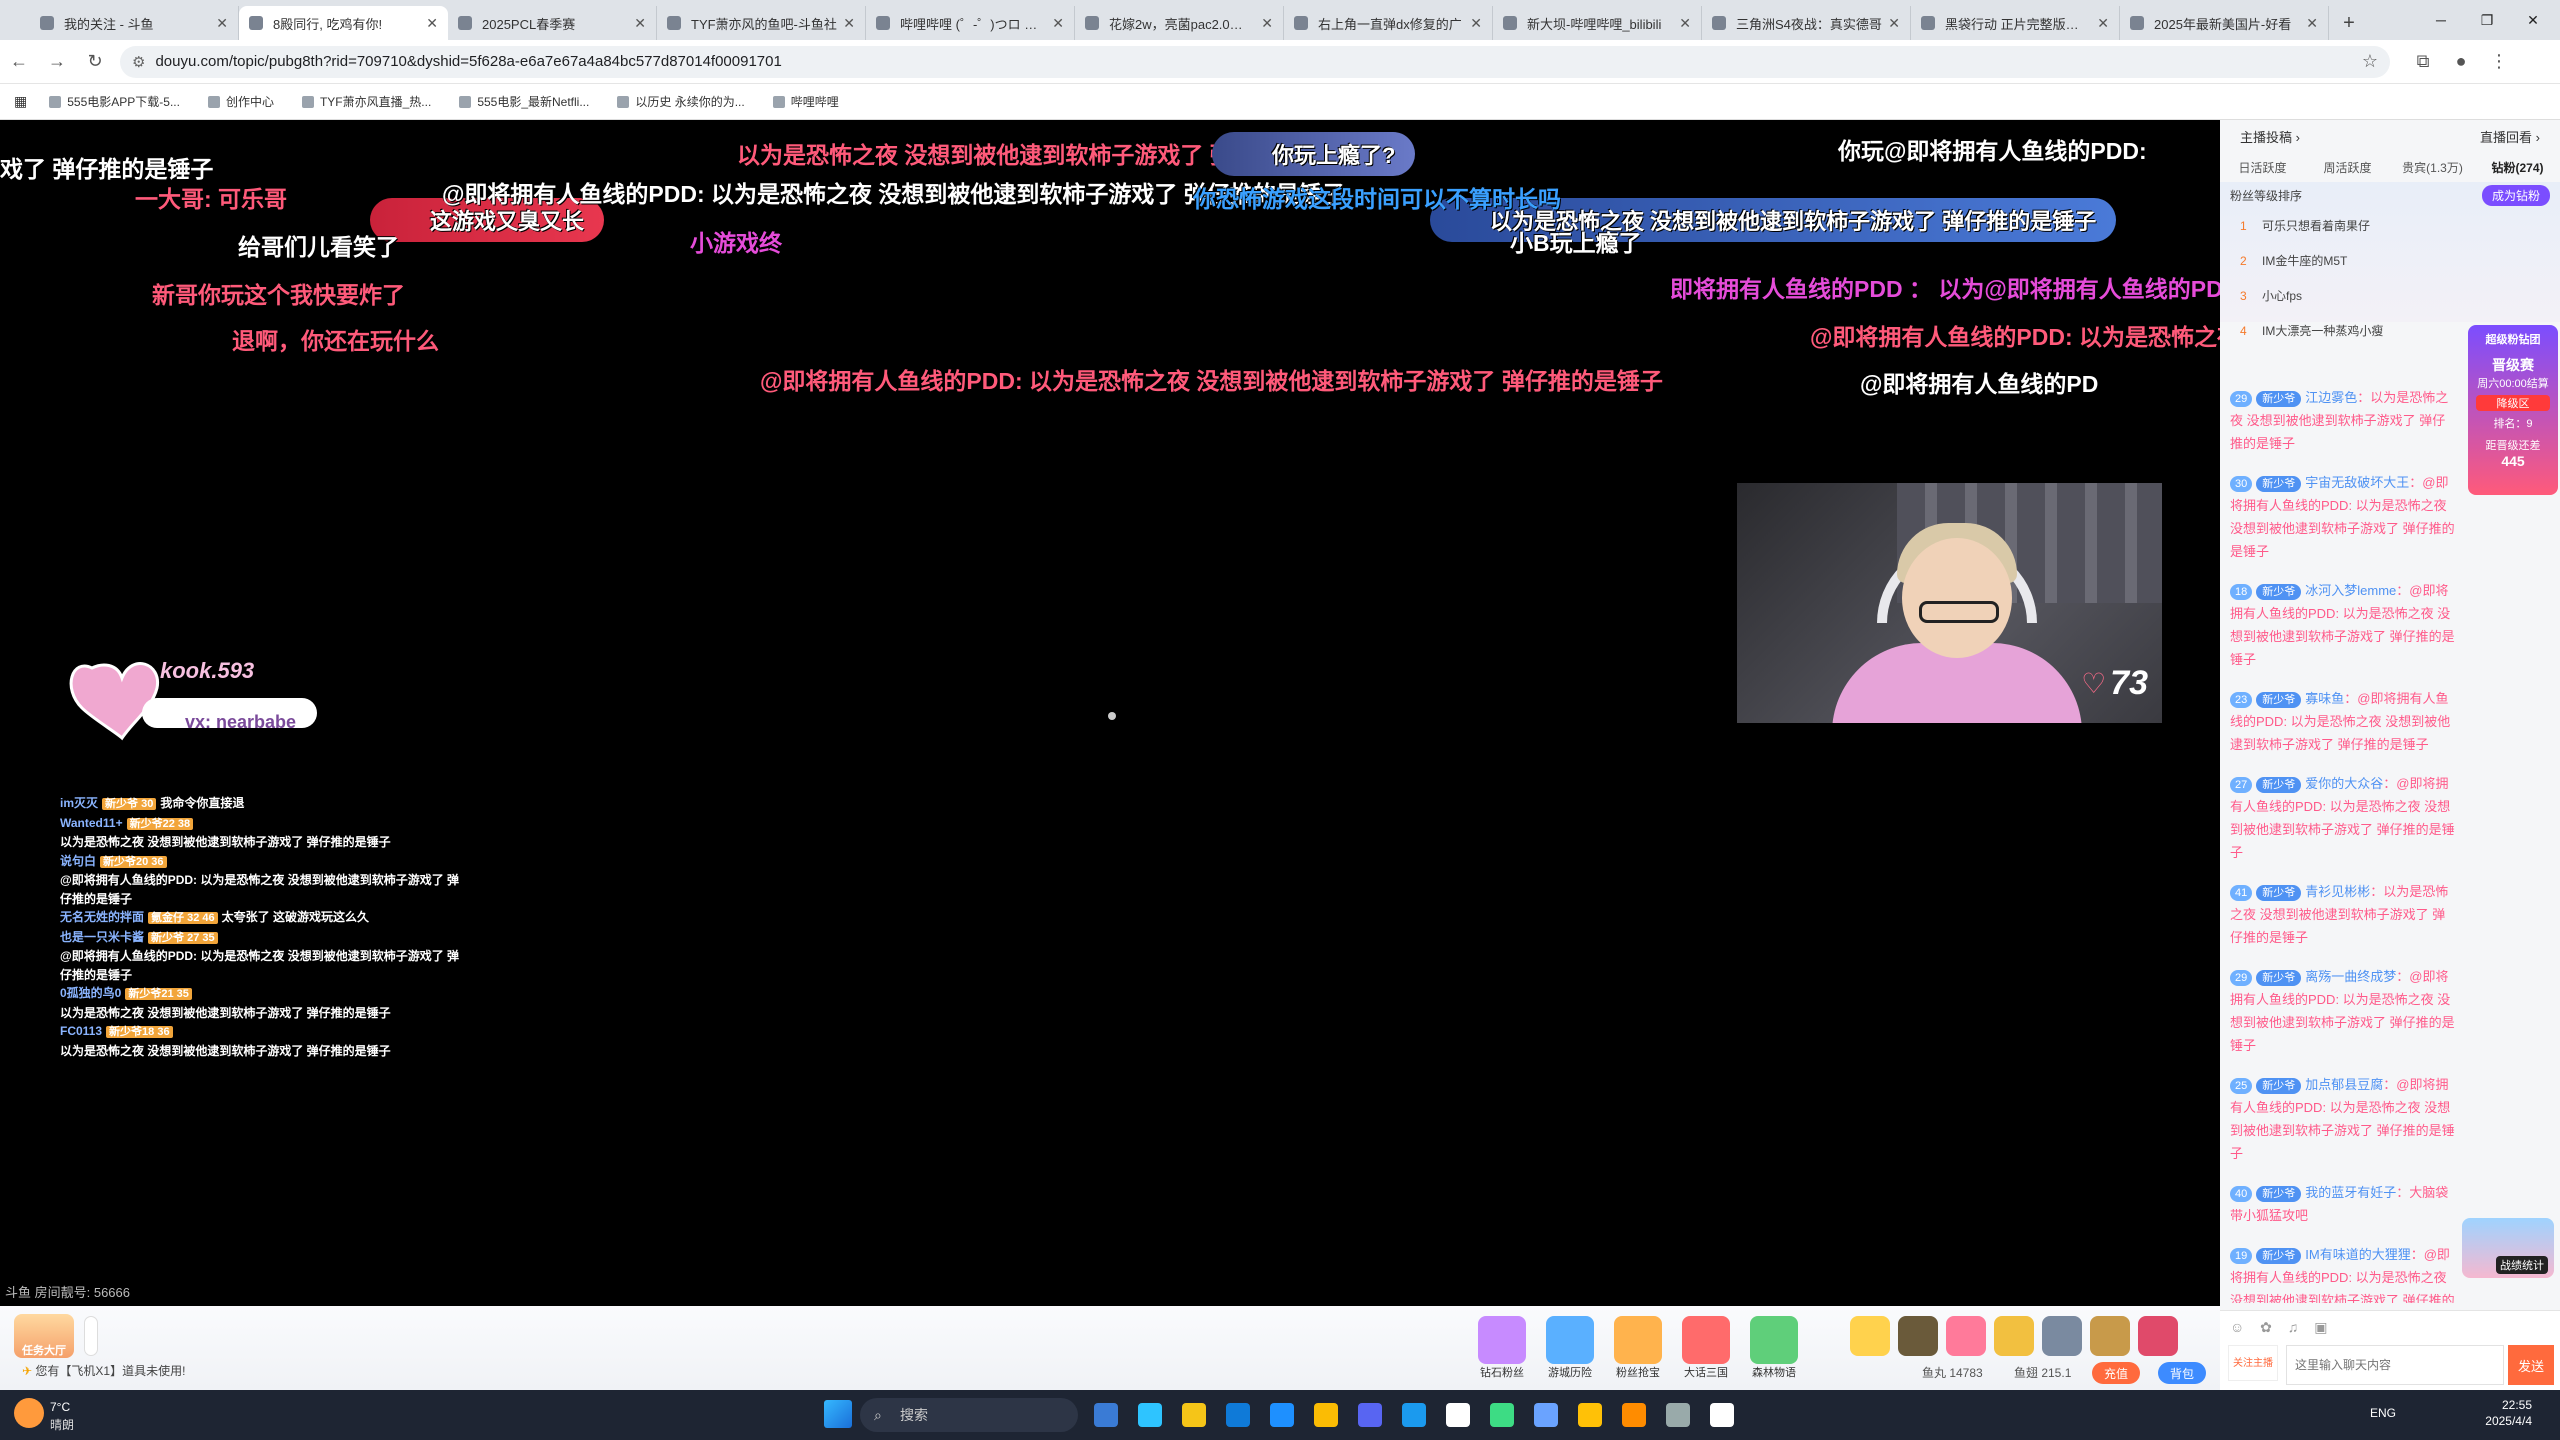 This screenshot has height=1440, width=2560. What do you see at coordinates (138, 62) in the screenshot?
I see `site-info-icon: ⚙` at bounding box center [138, 62].